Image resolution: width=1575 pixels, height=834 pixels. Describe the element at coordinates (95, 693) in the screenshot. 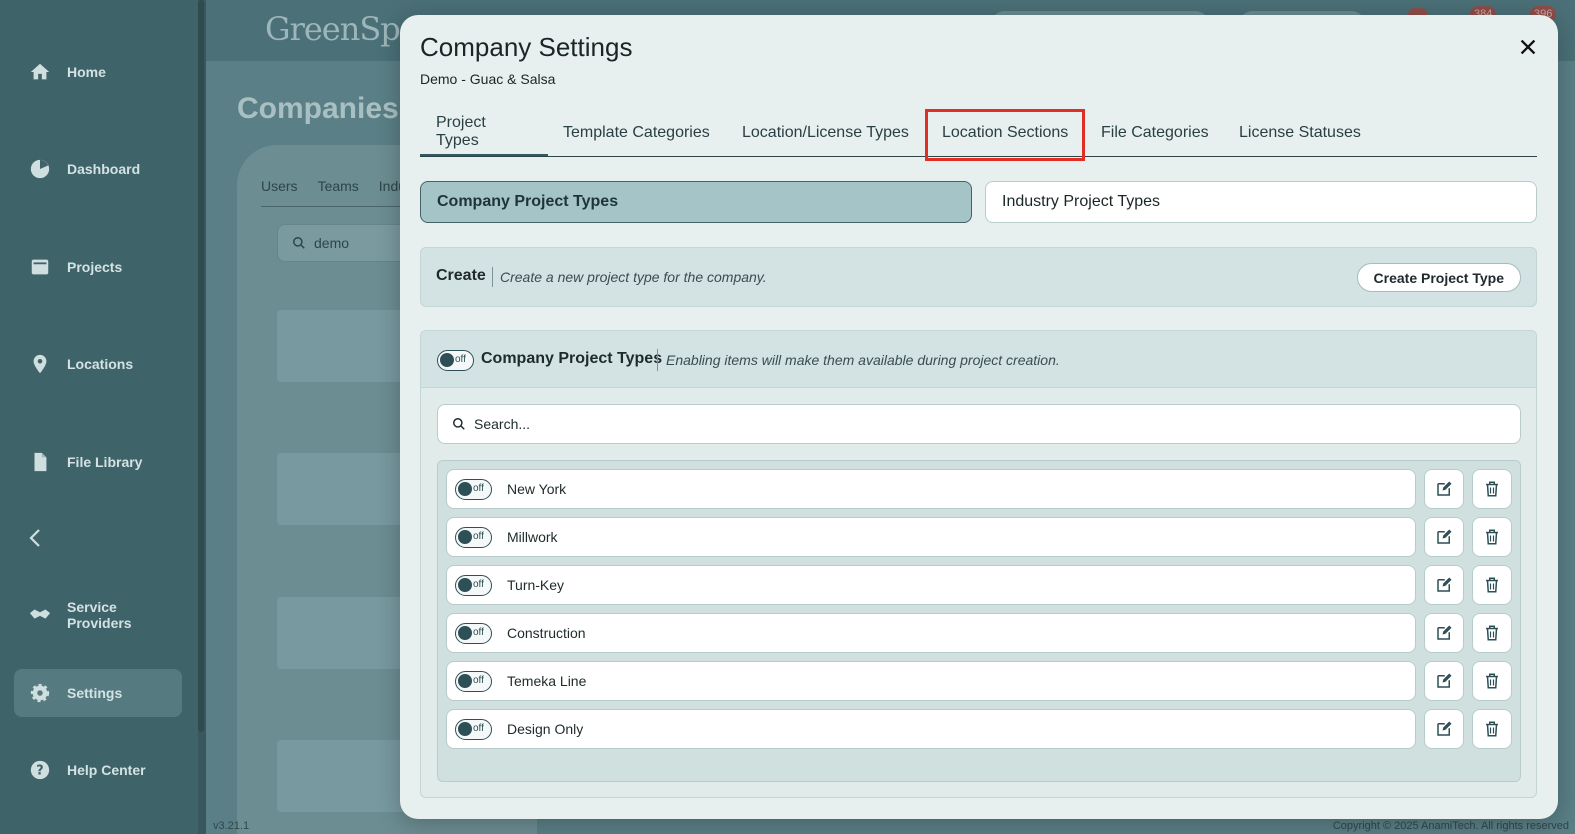

I see `sidebar-item-label: Settings` at that location.